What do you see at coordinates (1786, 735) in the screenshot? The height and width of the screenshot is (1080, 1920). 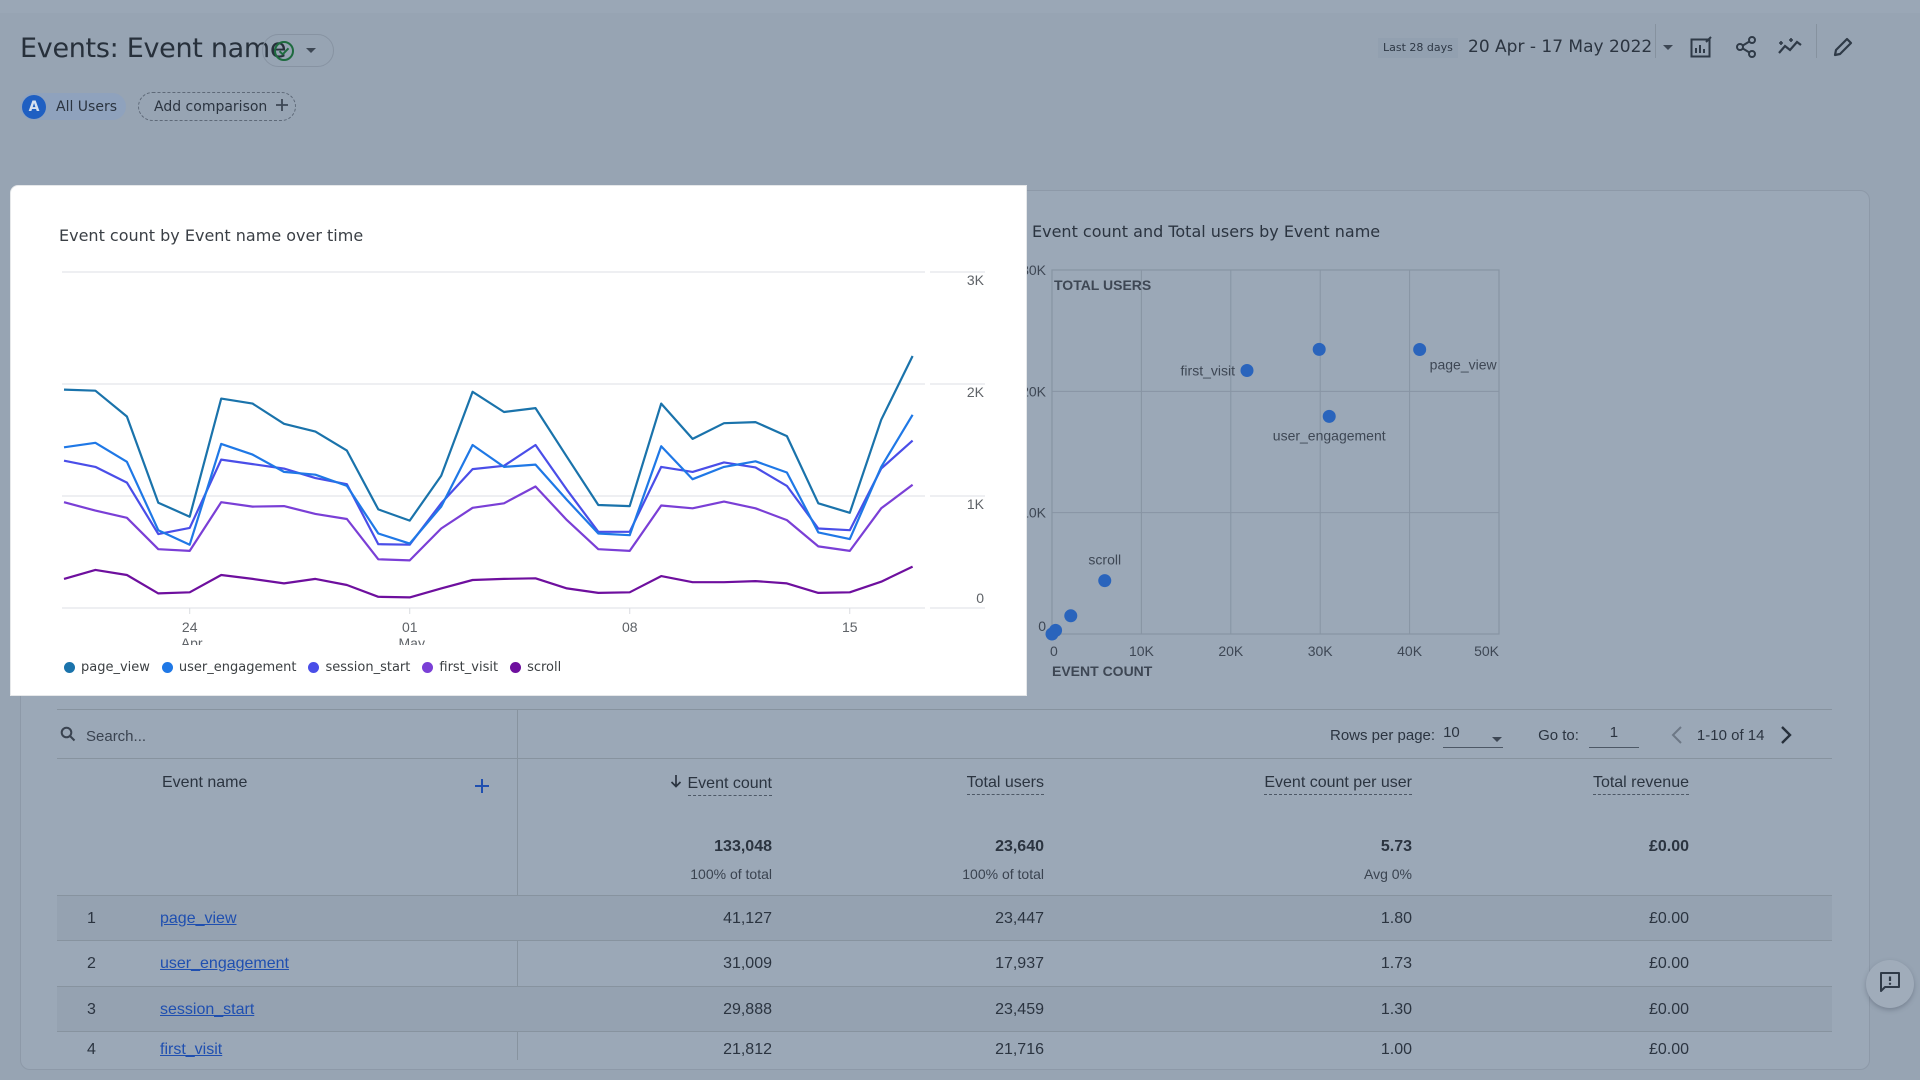 I see `next-page-icon` at bounding box center [1786, 735].